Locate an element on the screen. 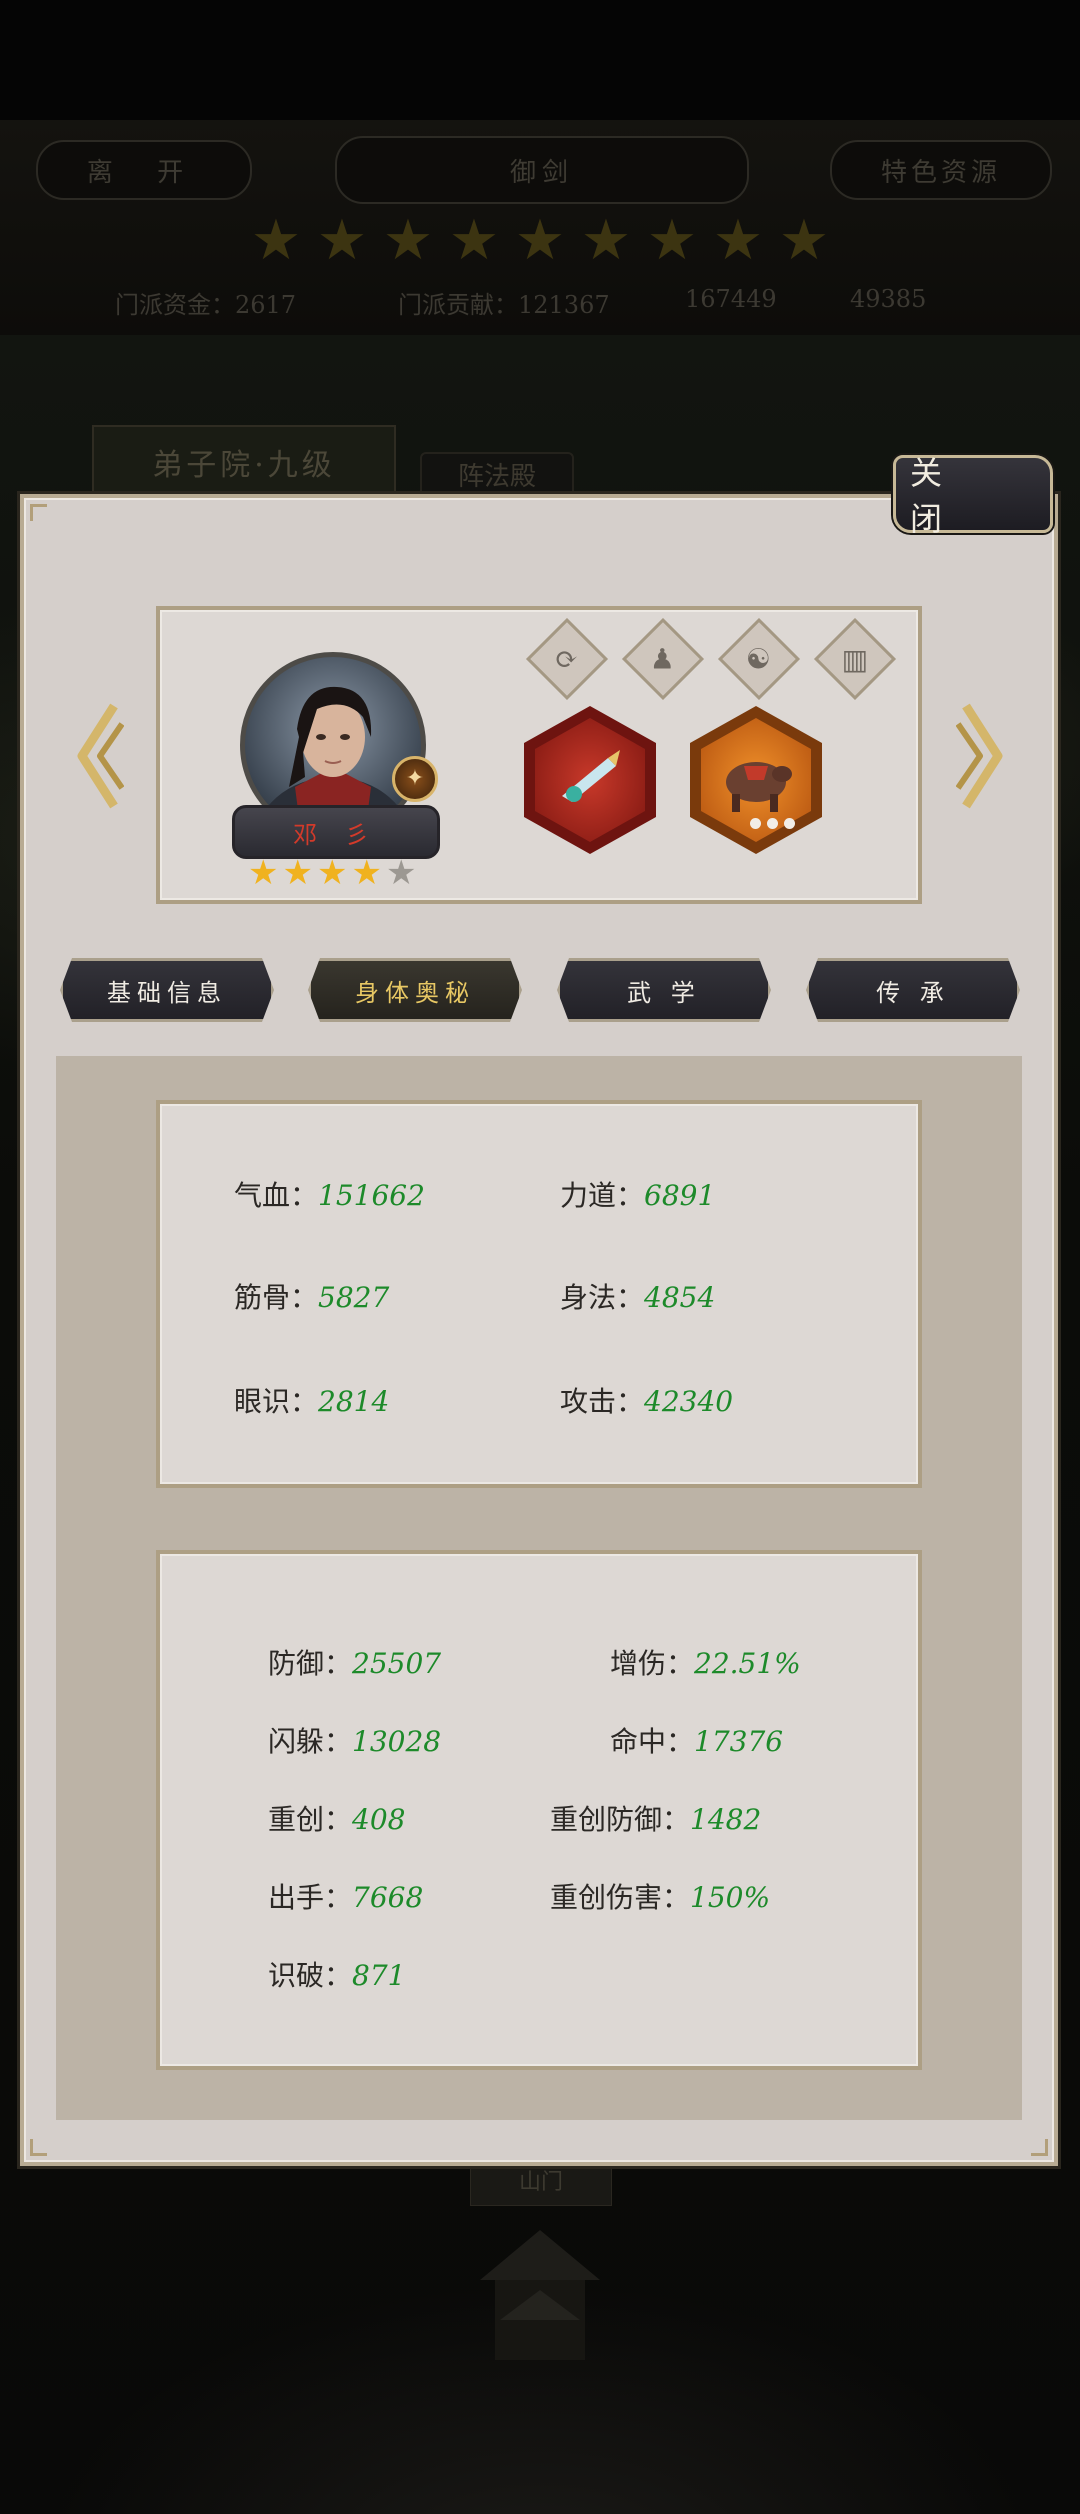 The height and width of the screenshot is (2514, 1080). tab-martial-arts: 武 学 is located at coordinates (664, 990).